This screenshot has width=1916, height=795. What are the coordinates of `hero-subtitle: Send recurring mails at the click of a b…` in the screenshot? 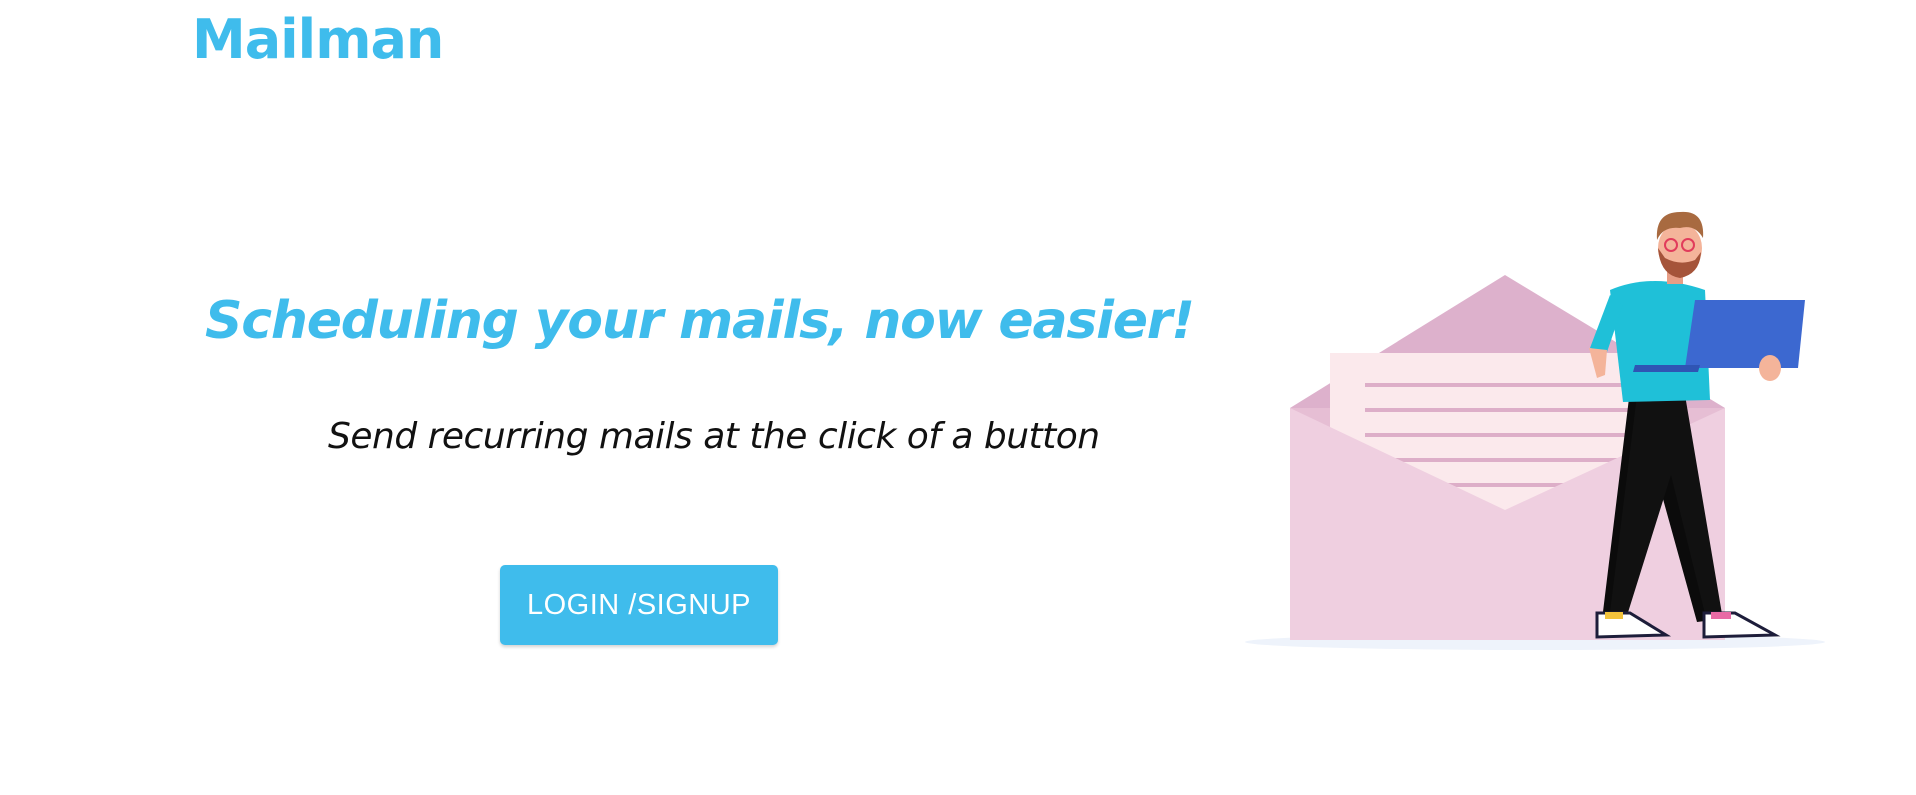 It's located at (714, 436).